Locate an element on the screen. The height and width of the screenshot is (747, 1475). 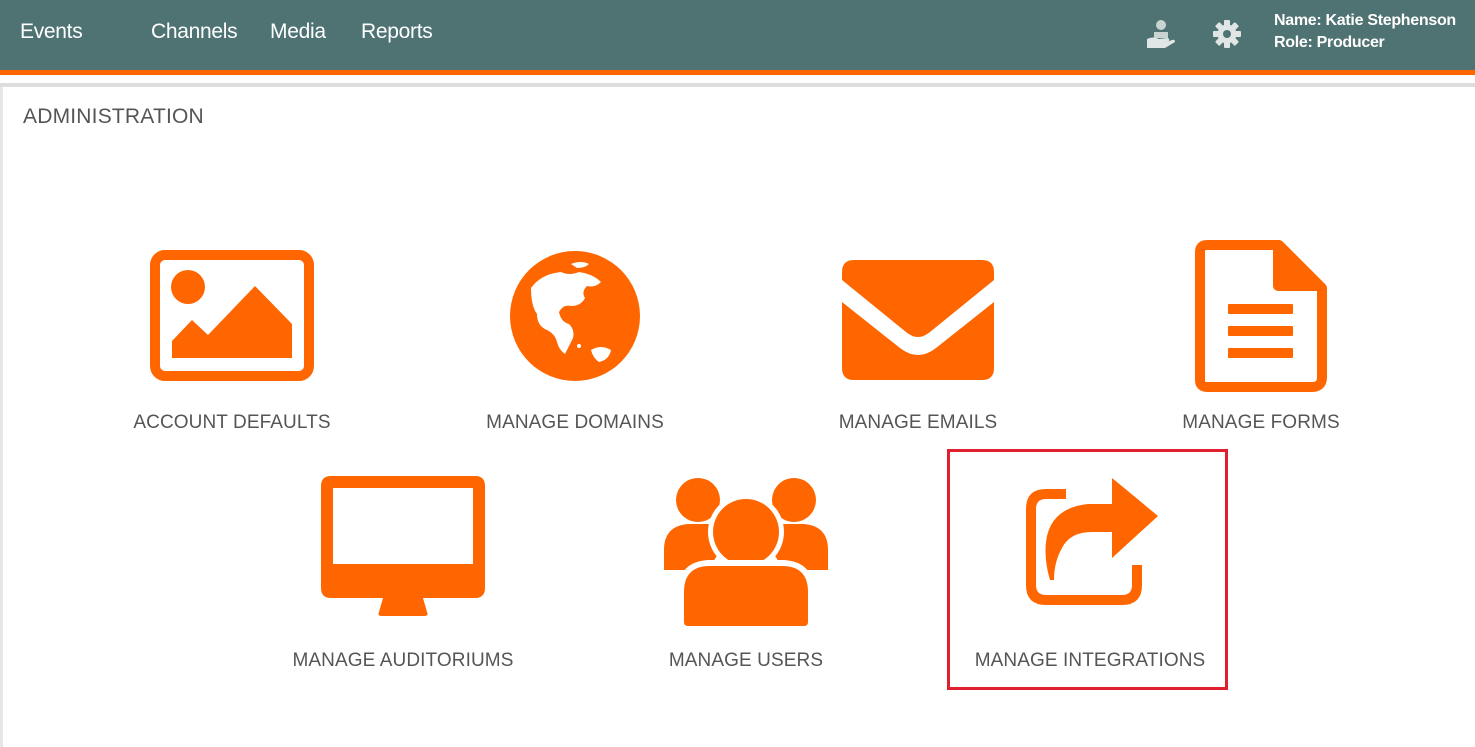
tile-manage-users: MANAGE USERS is located at coordinates (746, 572).